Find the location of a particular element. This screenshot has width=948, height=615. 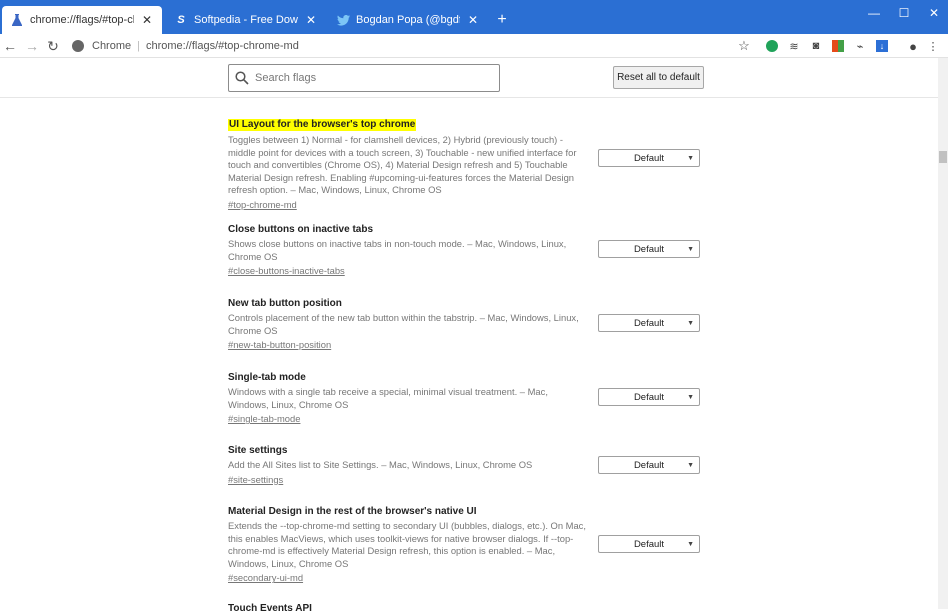

chrome-site-icon is located at coordinates (78, 46).